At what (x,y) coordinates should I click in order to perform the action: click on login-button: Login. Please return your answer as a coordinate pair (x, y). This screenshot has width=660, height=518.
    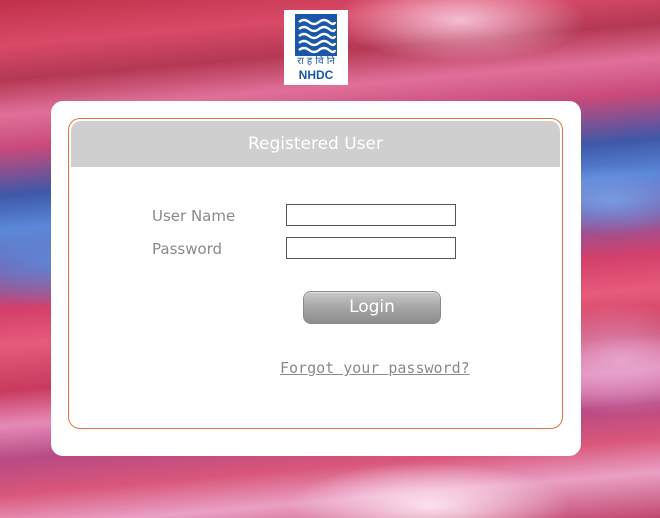
    Looking at the image, I should click on (372, 307).